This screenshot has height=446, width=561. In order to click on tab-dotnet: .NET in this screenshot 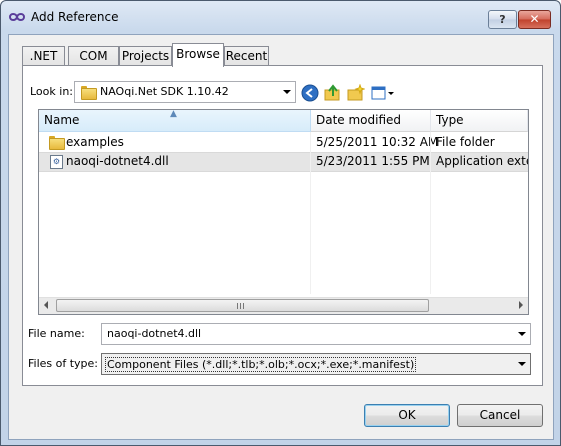, I will do `click(43, 56)`.